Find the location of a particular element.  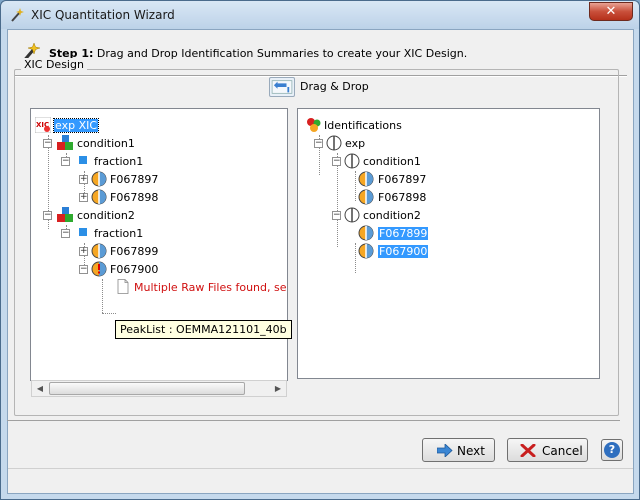

scrollbar-thumb is located at coordinates (147, 388).